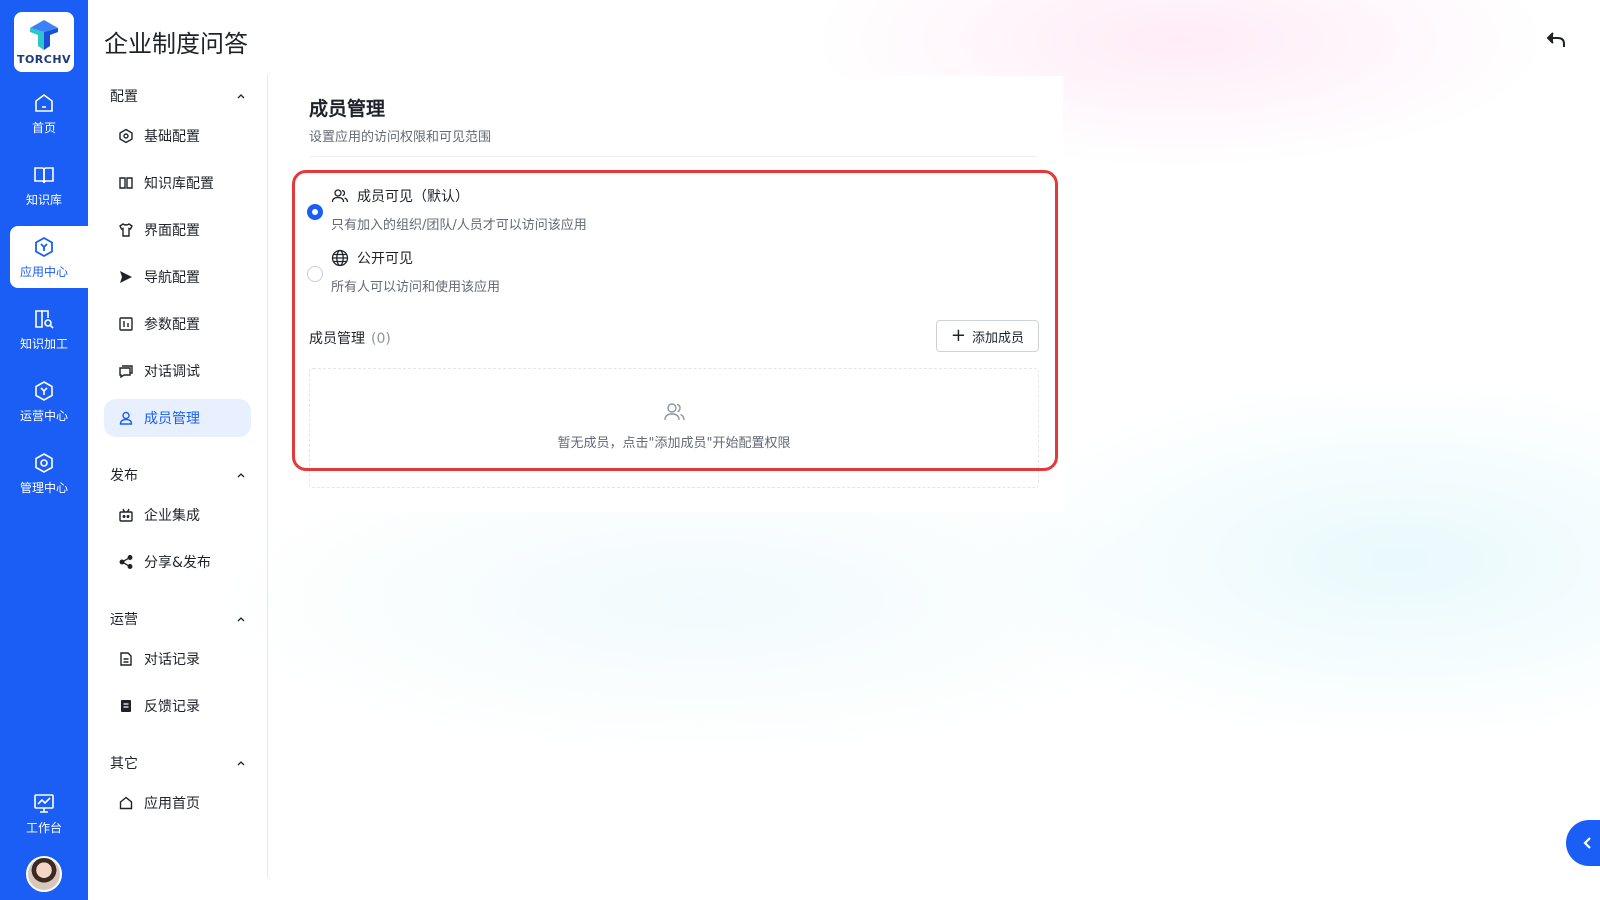 Image resolution: width=1600 pixels, height=900 pixels. What do you see at coordinates (400, 137) in the screenshot?
I see `section-subtitle: 设置应用的访问权限和可见范围` at bounding box center [400, 137].